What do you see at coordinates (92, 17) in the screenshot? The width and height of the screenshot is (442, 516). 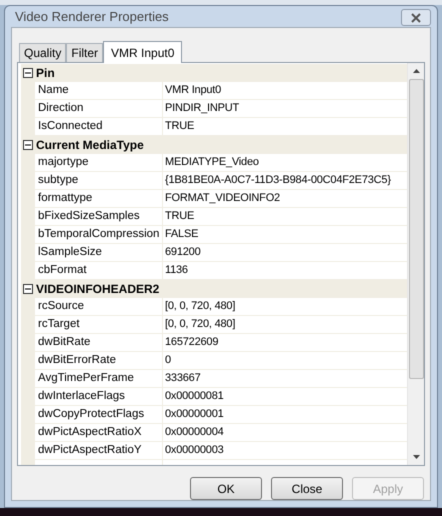 I see `window-title: Video Renderer Properties` at bounding box center [92, 17].